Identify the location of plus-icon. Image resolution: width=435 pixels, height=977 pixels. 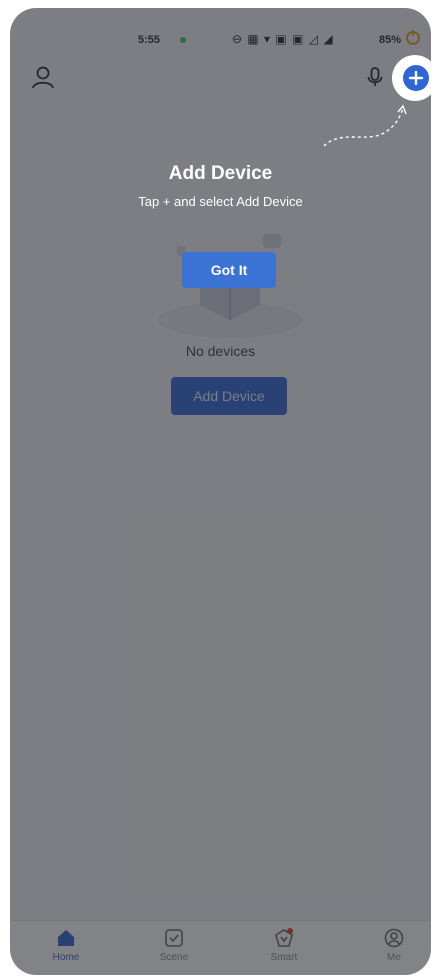
(416, 78).